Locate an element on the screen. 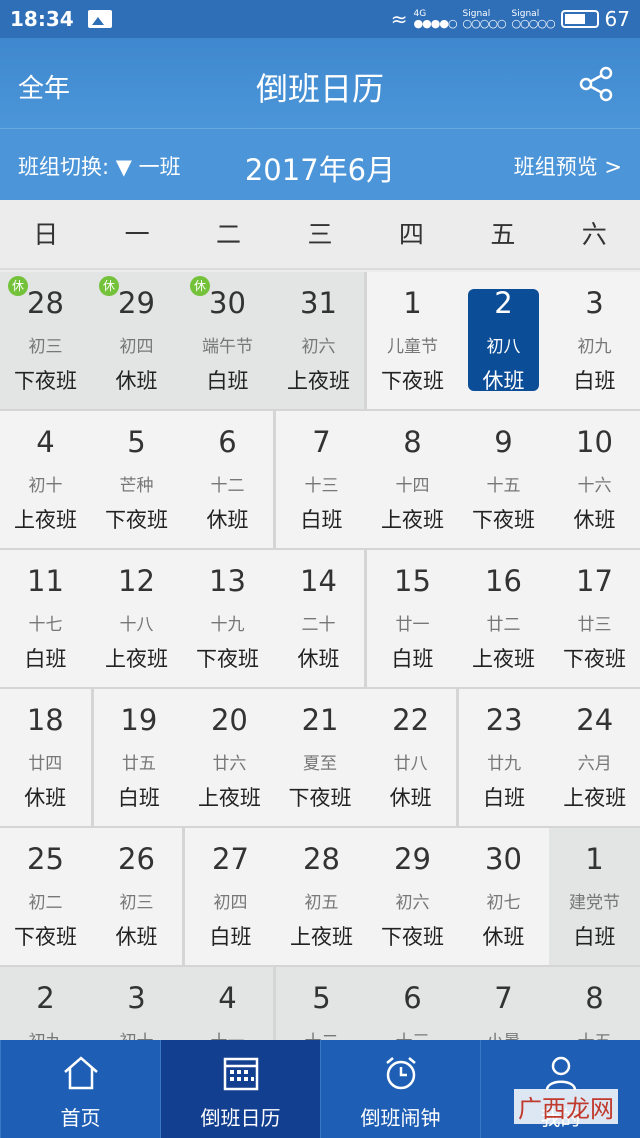  calendar-day-cell: 10 十六 休班 is located at coordinates (594, 479).